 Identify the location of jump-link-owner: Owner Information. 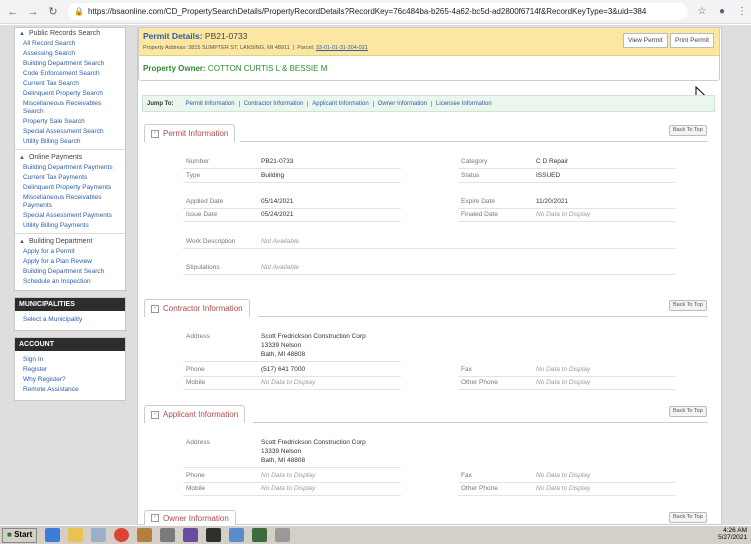
(403, 103).